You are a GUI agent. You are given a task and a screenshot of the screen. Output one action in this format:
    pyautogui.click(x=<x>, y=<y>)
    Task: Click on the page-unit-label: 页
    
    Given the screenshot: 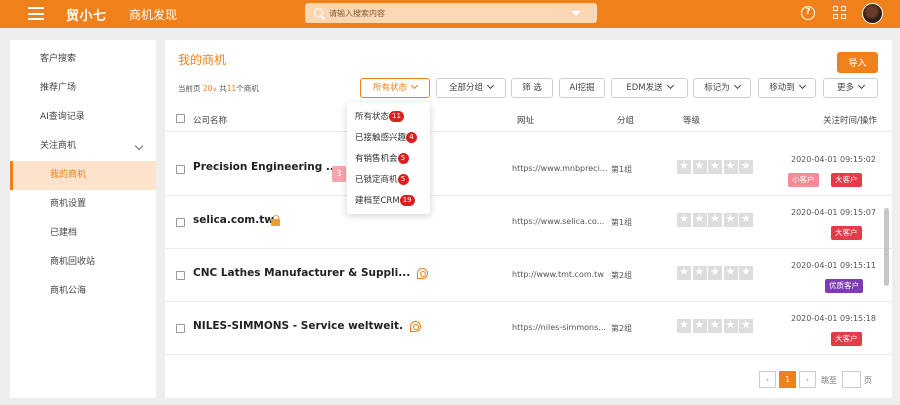 What is the action you would take?
    pyautogui.click(x=868, y=380)
    